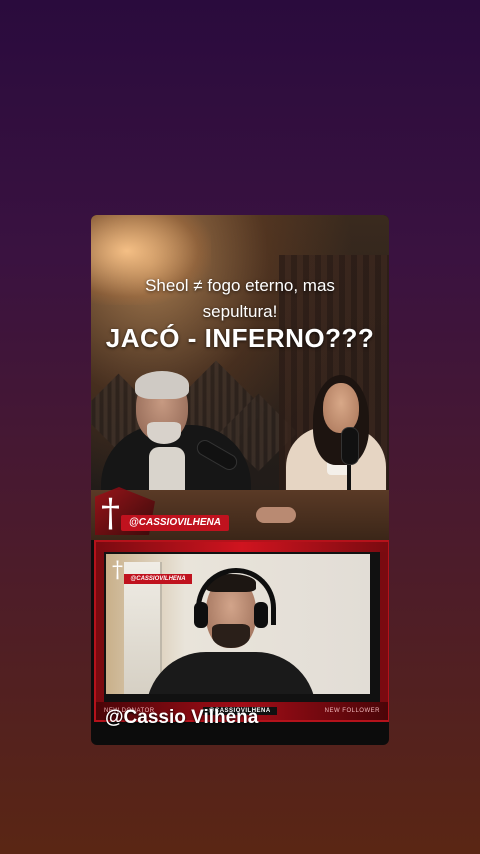 This screenshot has width=480, height=854. Describe the element at coordinates (242, 547) in the screenshot. I see `frame-top-bar` at that location.